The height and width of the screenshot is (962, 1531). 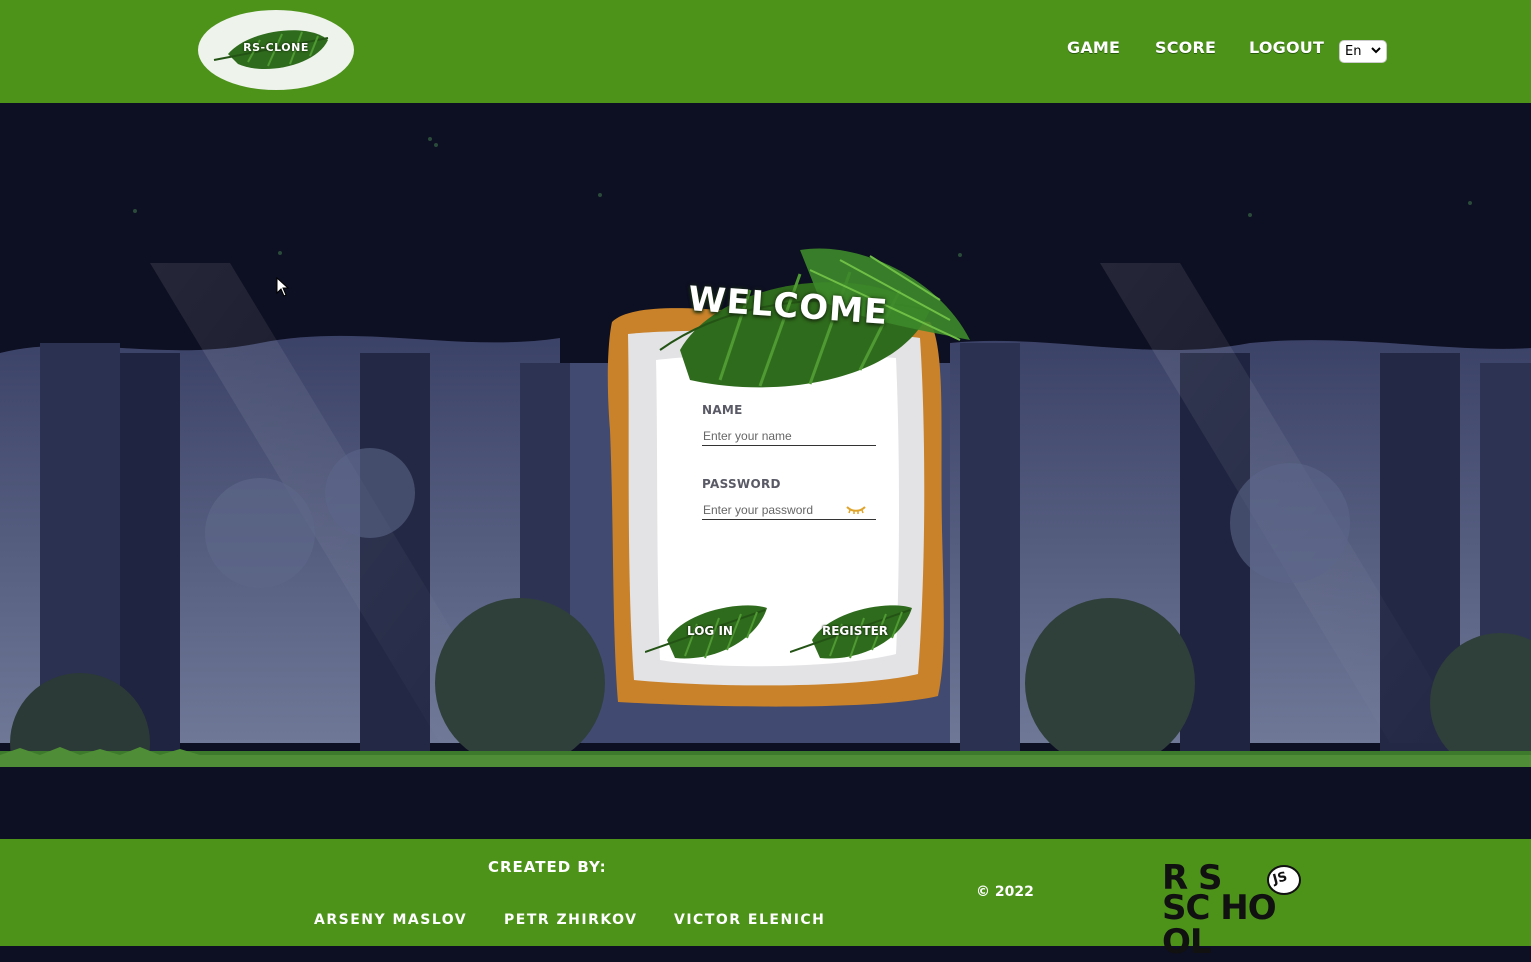 What do you see at coordinates (749, 920) in the screenshot?
I see `author-link: Victor Elenich` at bounding box center [749, 920].